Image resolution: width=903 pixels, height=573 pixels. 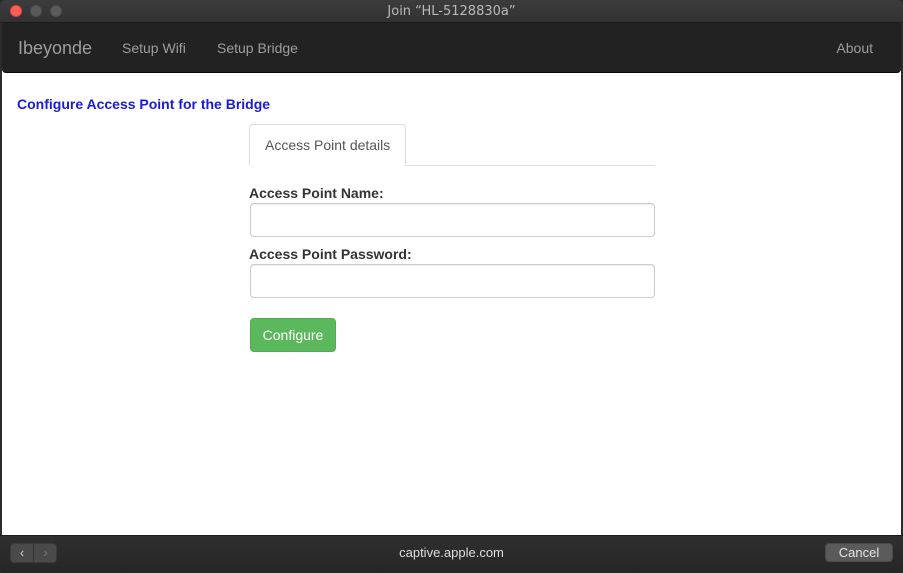 What do you see at coordinates (293, 335) in the screenshot?
I see `configure-button: Configure` at bounding box center [293, 335].